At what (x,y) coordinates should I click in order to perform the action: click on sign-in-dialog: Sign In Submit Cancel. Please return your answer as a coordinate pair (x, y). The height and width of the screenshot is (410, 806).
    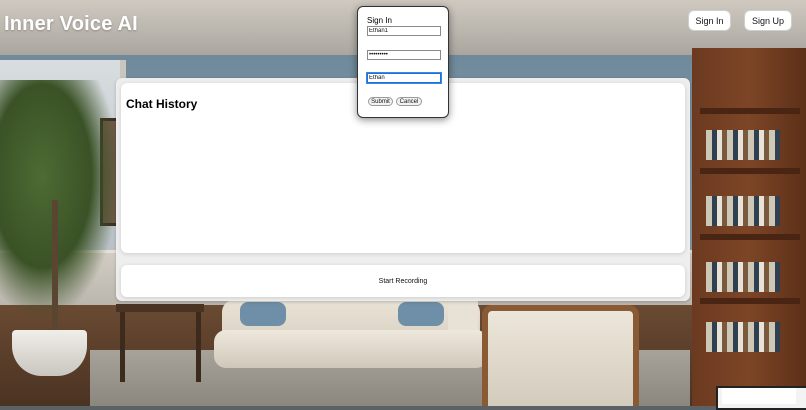
    Looking at the image, I should click on (403, 62).